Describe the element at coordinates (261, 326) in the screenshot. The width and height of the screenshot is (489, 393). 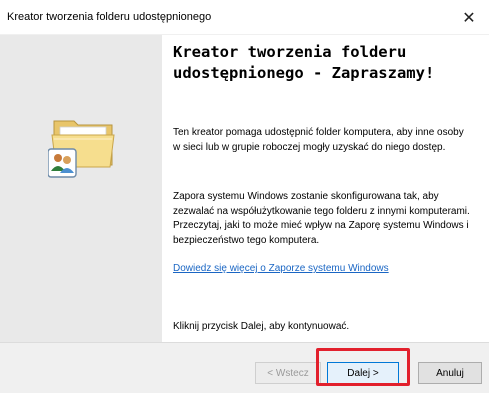
I see `continue-hint: Kliknij przycisk Dalej, aby kontynuować.` at that location.